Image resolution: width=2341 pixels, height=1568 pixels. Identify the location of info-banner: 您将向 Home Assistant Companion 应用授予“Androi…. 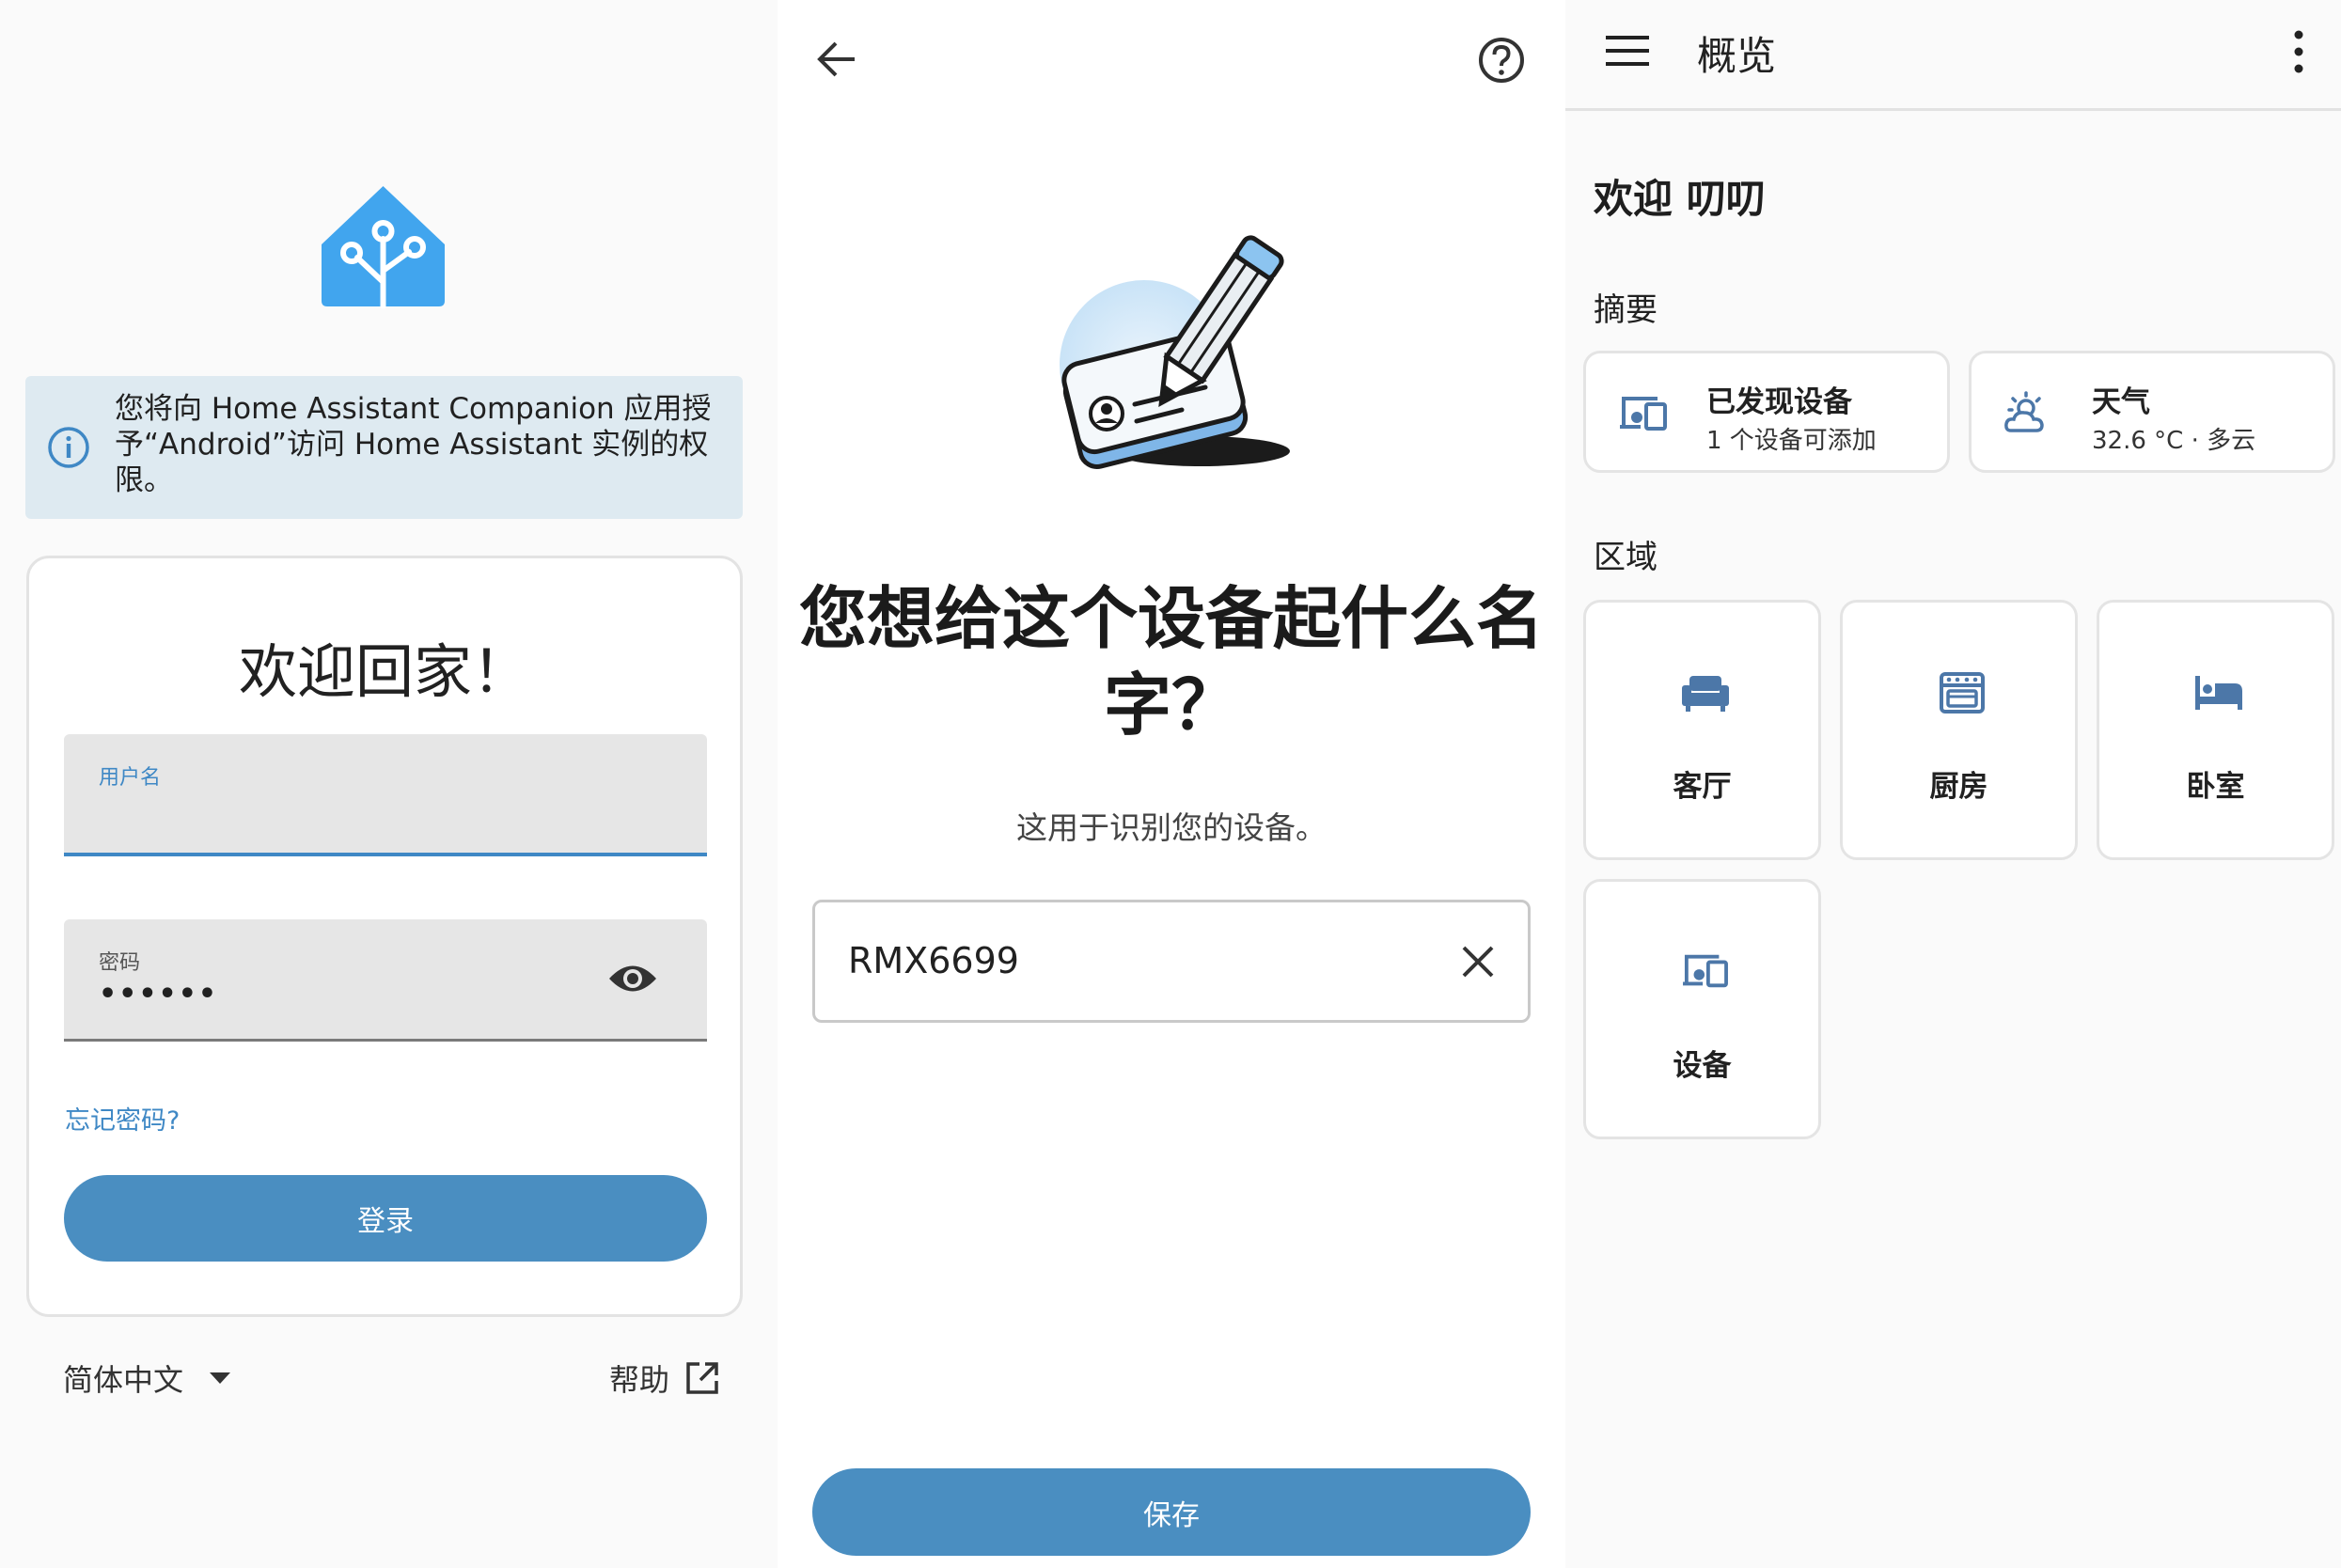
(384, 447).